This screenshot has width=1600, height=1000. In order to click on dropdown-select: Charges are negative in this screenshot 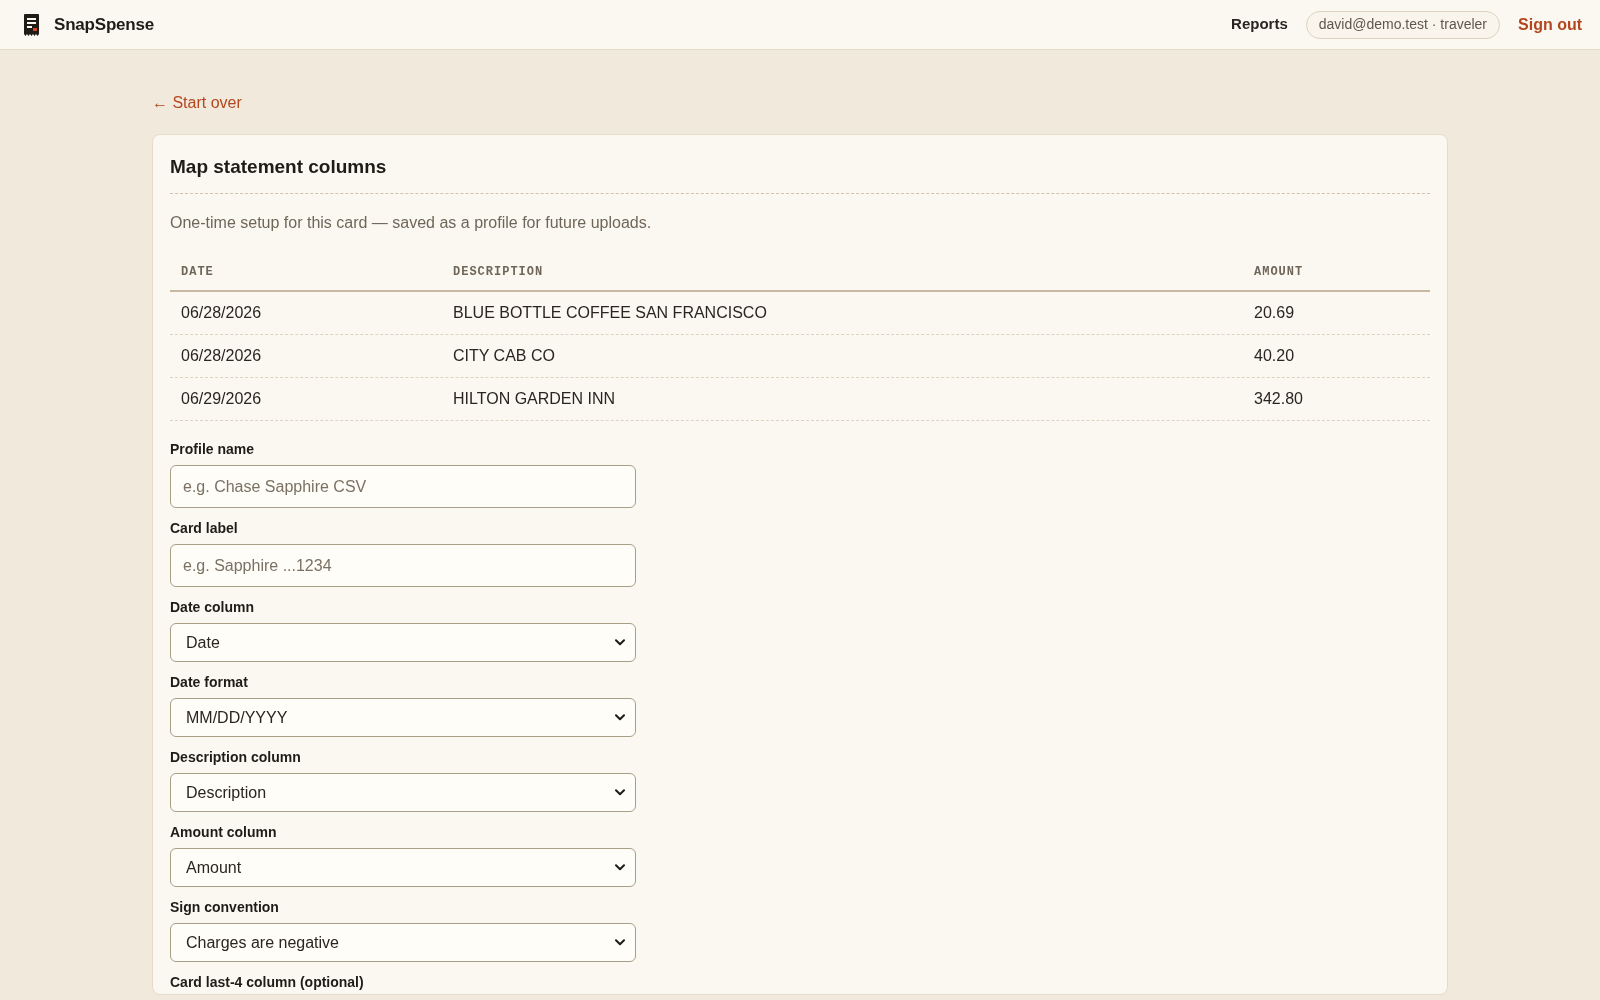, I will do `click(403, 942)`.